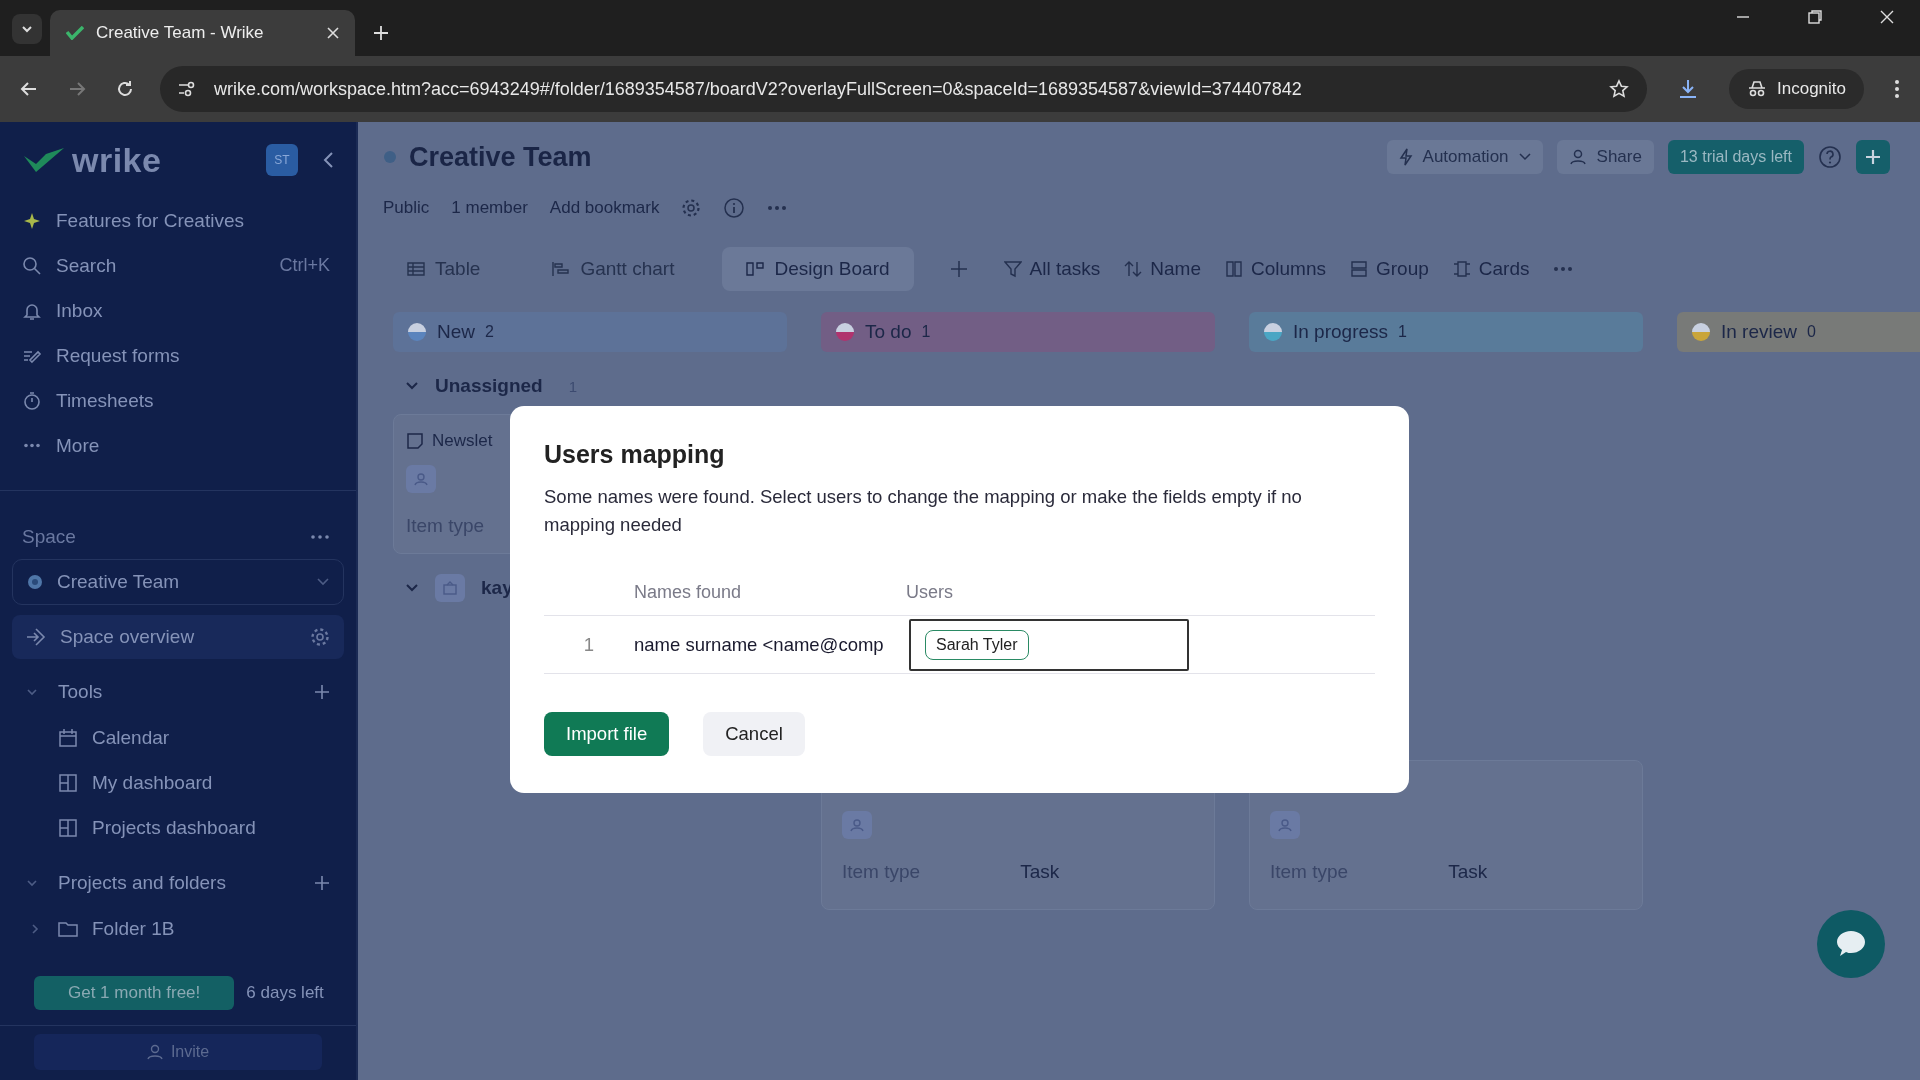 The height and width of the screenshot is (1080, 1920). Describe the element at coordinates (929, 592) in the screenshot. I see `column-header: Users` at that location.